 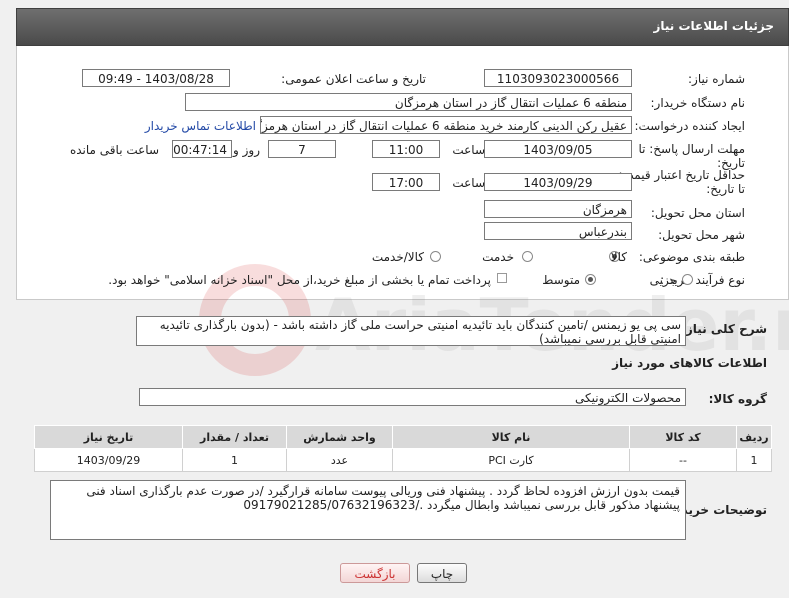 I want to click on table-row: 1 -- کارت PCI عدد 1 1403/09/29, so click(x=403, y=460).